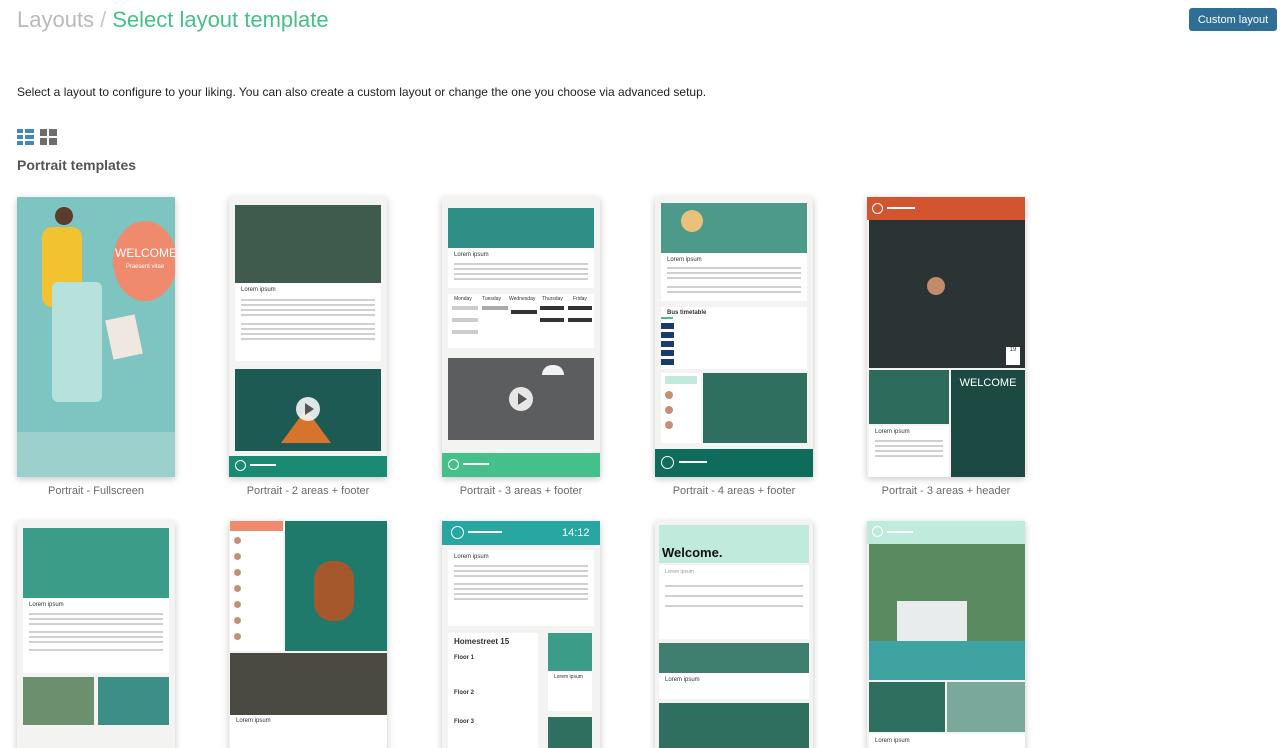 The width and height of the screenshot is (1288, 748). Describe the element at coordinates (946, 491) in the screenshot. I see `template-caption: Portrait - 3 areas + header` at that location.